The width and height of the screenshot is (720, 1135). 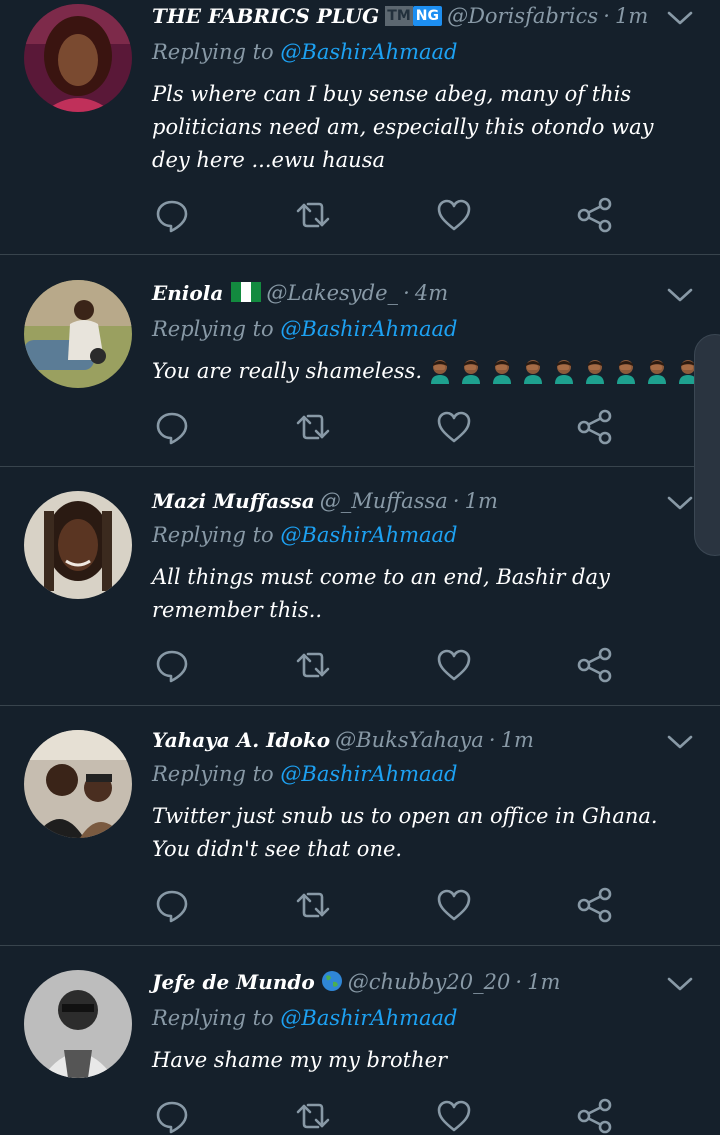 What do you see at coordinates (265, 16) in the screenshot?
I see `display-name: THE FABRICS PLUG` at bounding box center [265, 16].